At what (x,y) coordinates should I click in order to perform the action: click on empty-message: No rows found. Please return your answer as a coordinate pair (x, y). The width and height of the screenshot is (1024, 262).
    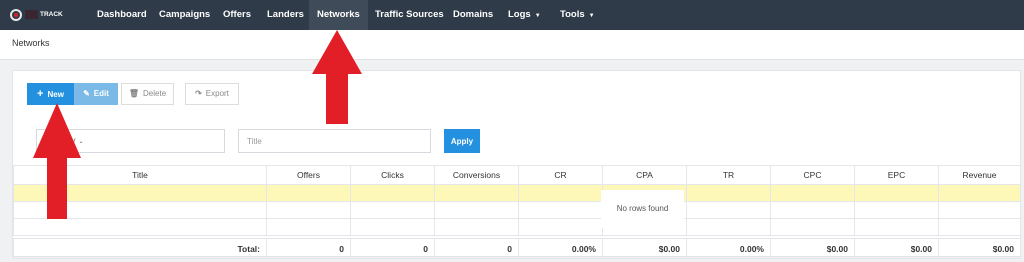
    Looking at the image, I should click on (642, 209).